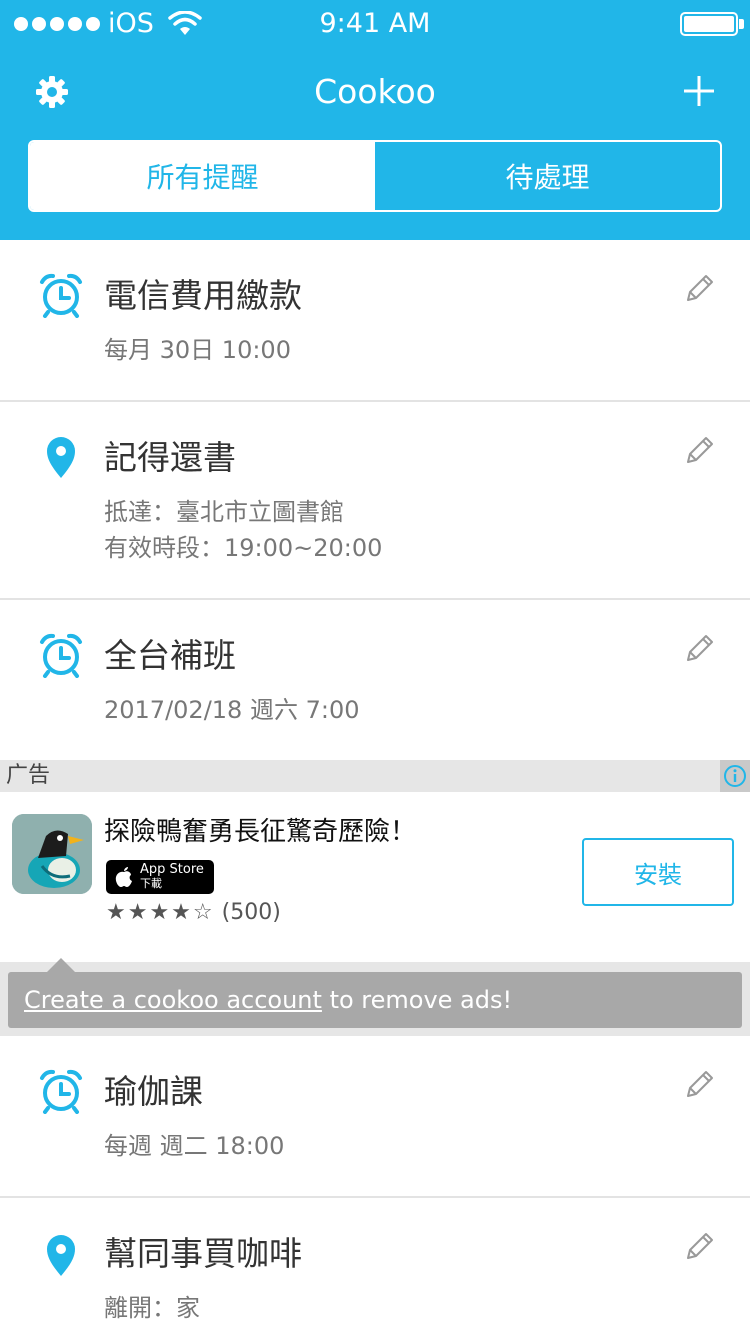  I want to click on filter-segmented-control: 所有提醒 待處理, so click(375, 176).